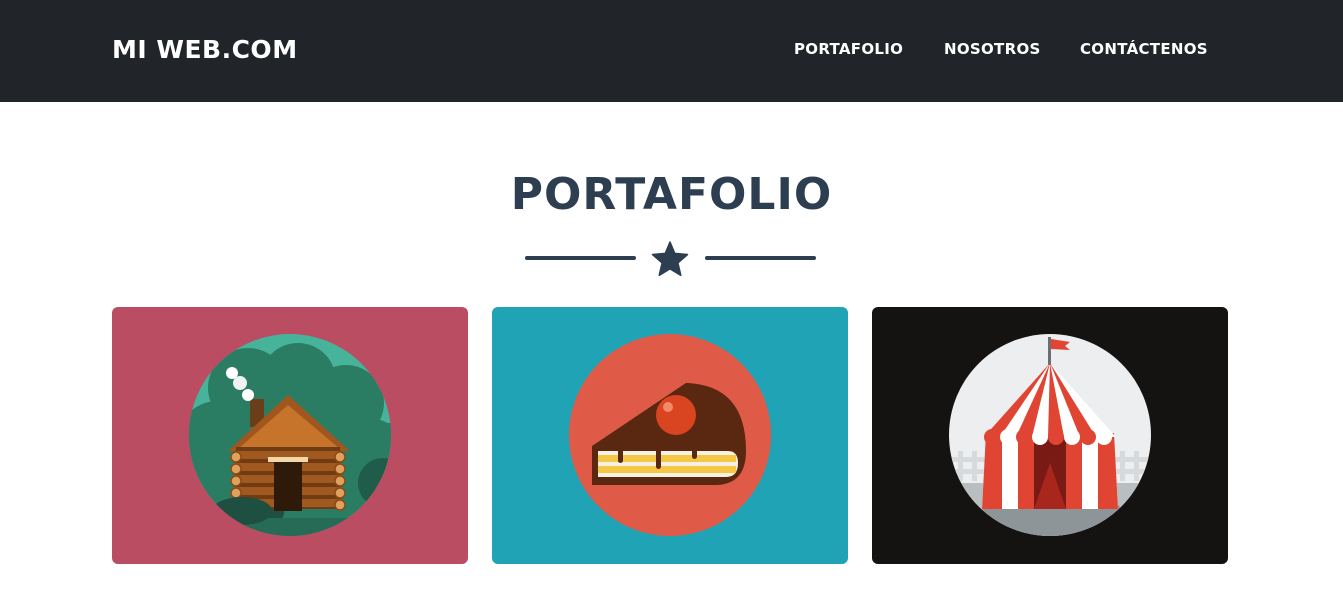 This screenshot has width=1343, height=589. I want to click on portfolio-item-cake, so click(670, 435).